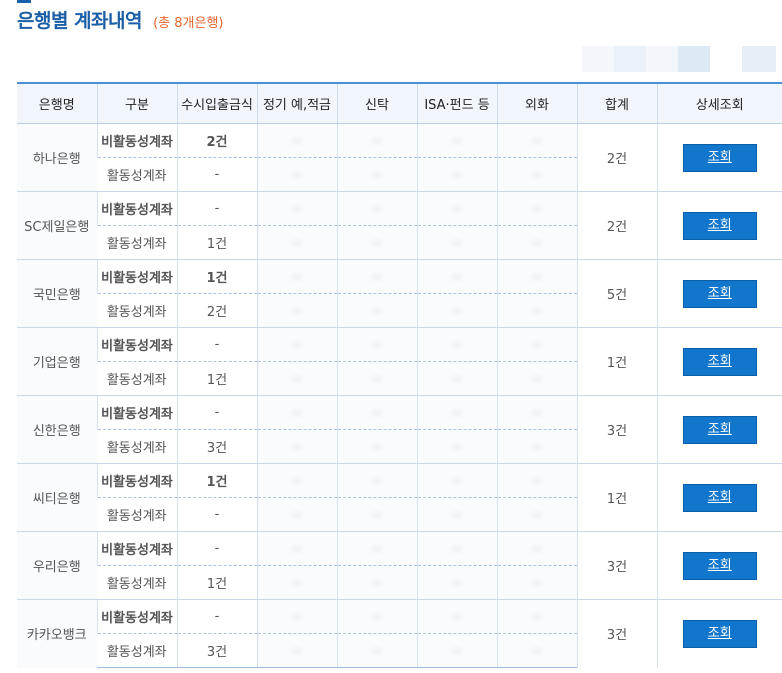 Image resolution: width=782 pixels, height=673 pixels. I want to click on col-header-type: 구분, so click(136, 103).